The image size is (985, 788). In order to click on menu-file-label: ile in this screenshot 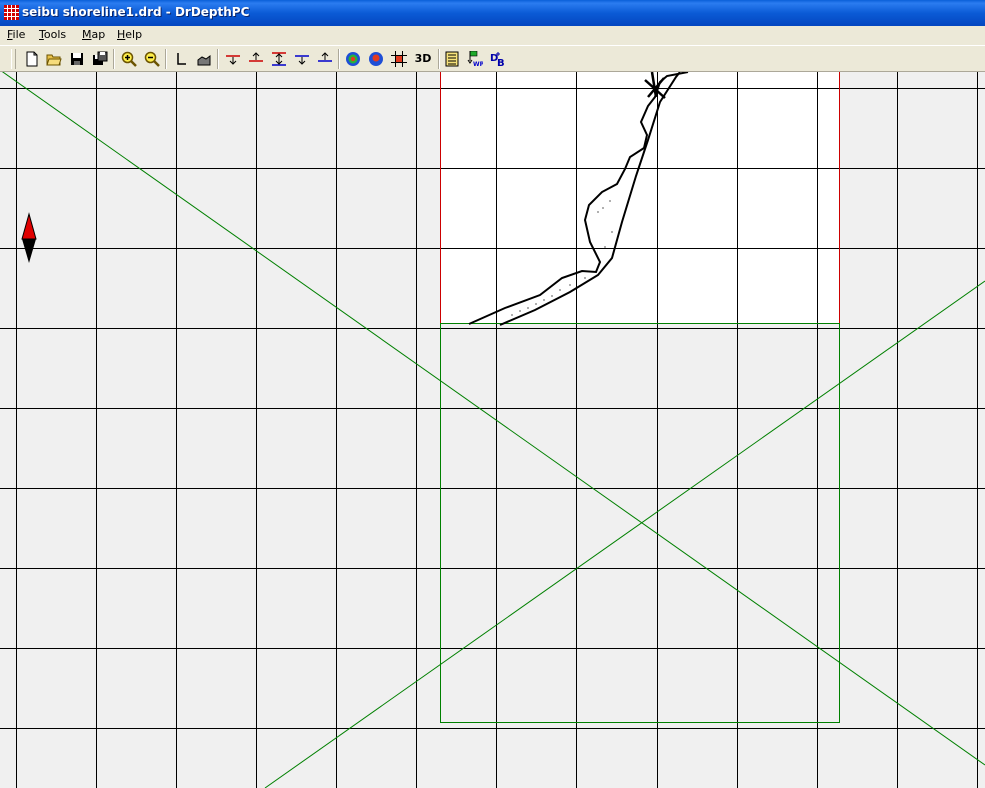, I will do `click(19, 34)`.